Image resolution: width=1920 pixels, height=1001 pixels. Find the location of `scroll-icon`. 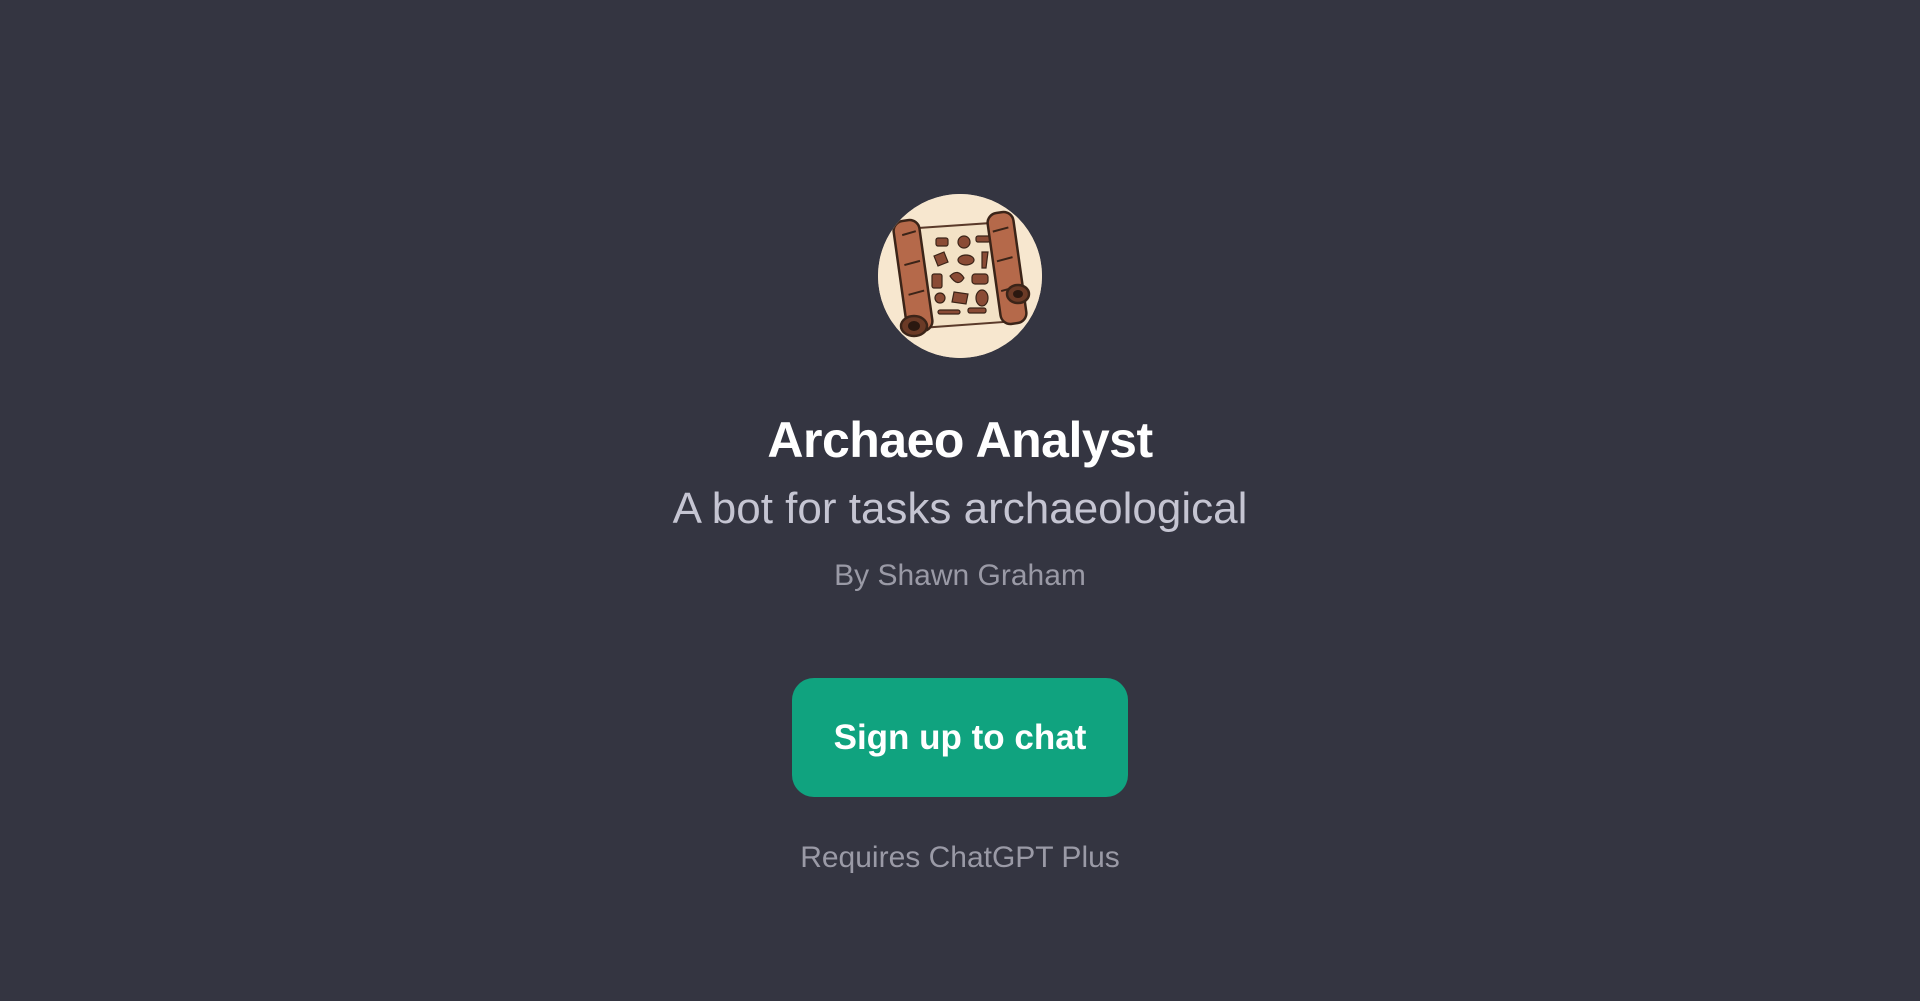

scroll-icon is located at coordinates (960, 276).